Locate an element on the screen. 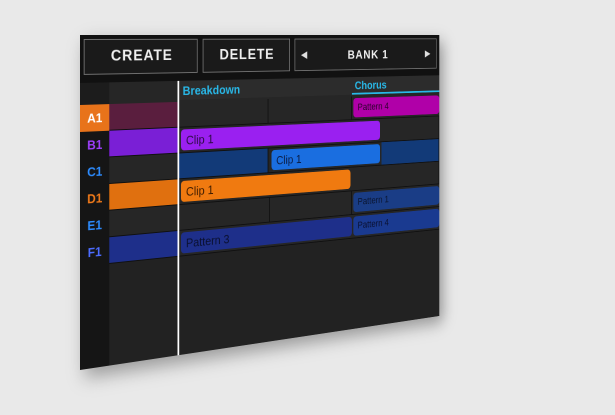  bank-label: BANK 1 is located at coordinates (368, 54).